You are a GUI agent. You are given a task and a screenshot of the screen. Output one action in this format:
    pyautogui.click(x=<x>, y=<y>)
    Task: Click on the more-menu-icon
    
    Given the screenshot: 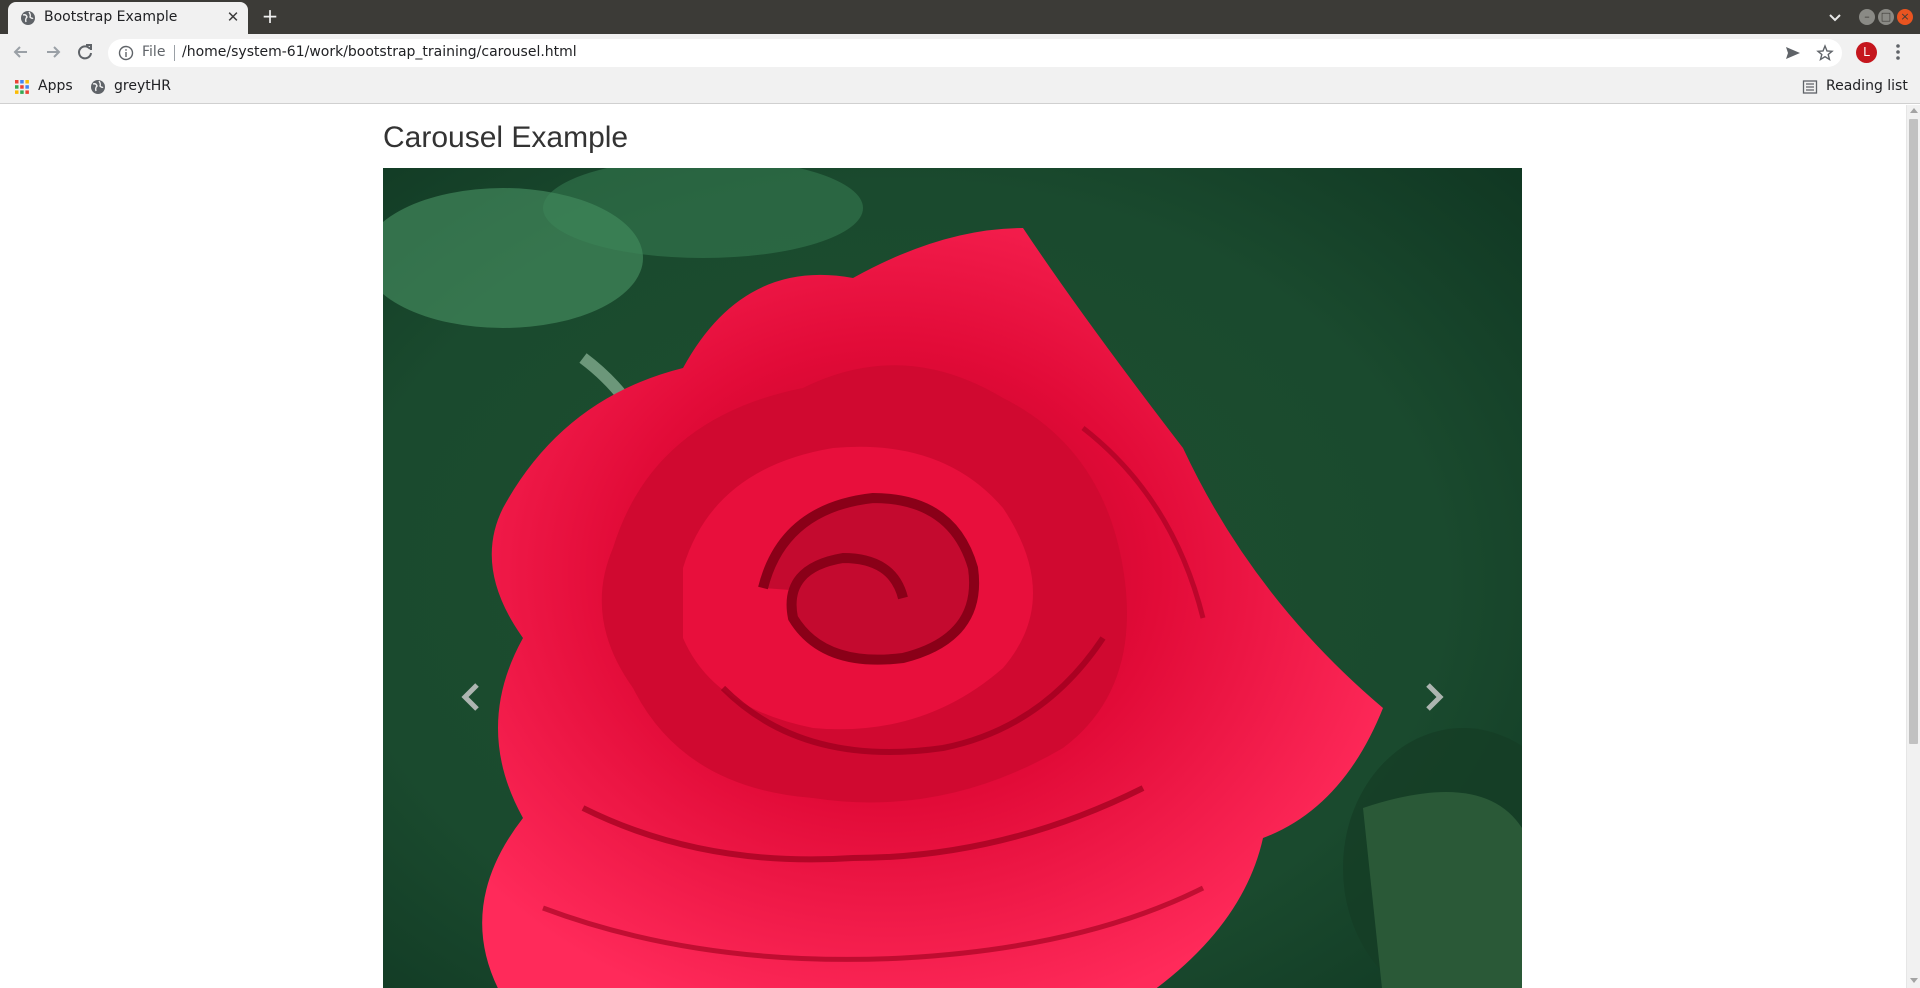 What is the action you would take?
    pyautogui.click(x=1898, y=52)
    